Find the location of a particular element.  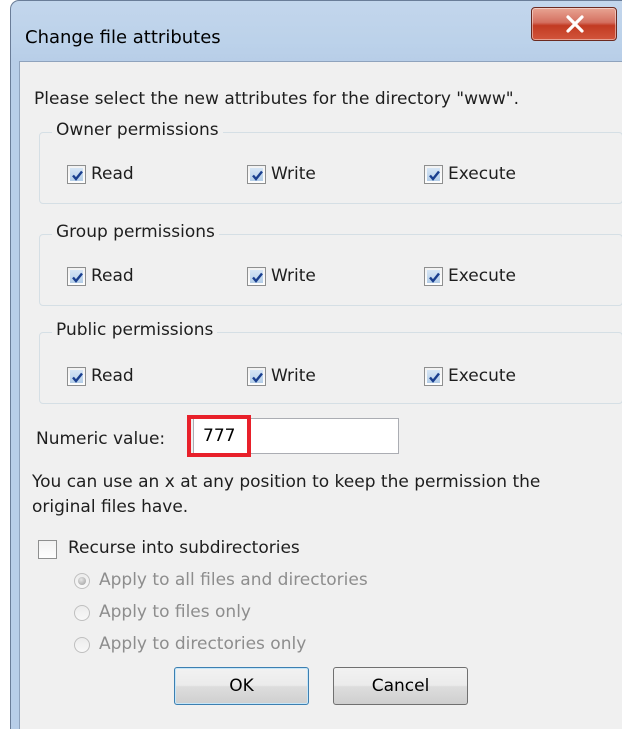

owner-execute-checkbox is located at coordinates (433, 174).